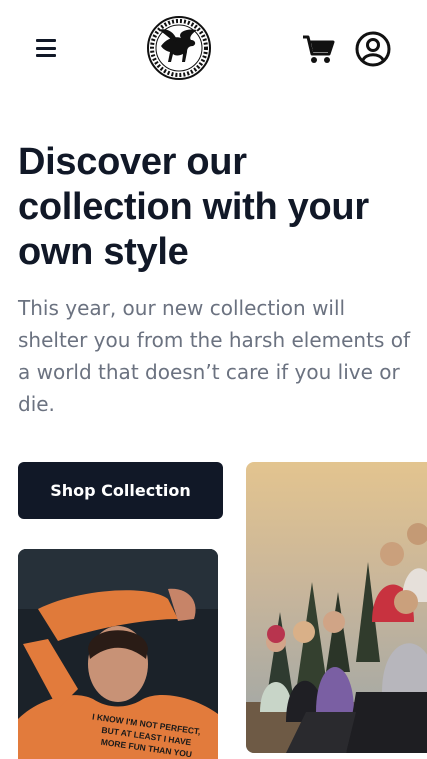 The image size is (427, 759). What do you see at coordinates (46, 48) in the screenshot?
I see `hamburger-menu-icon` at bounding box center [46, 48].